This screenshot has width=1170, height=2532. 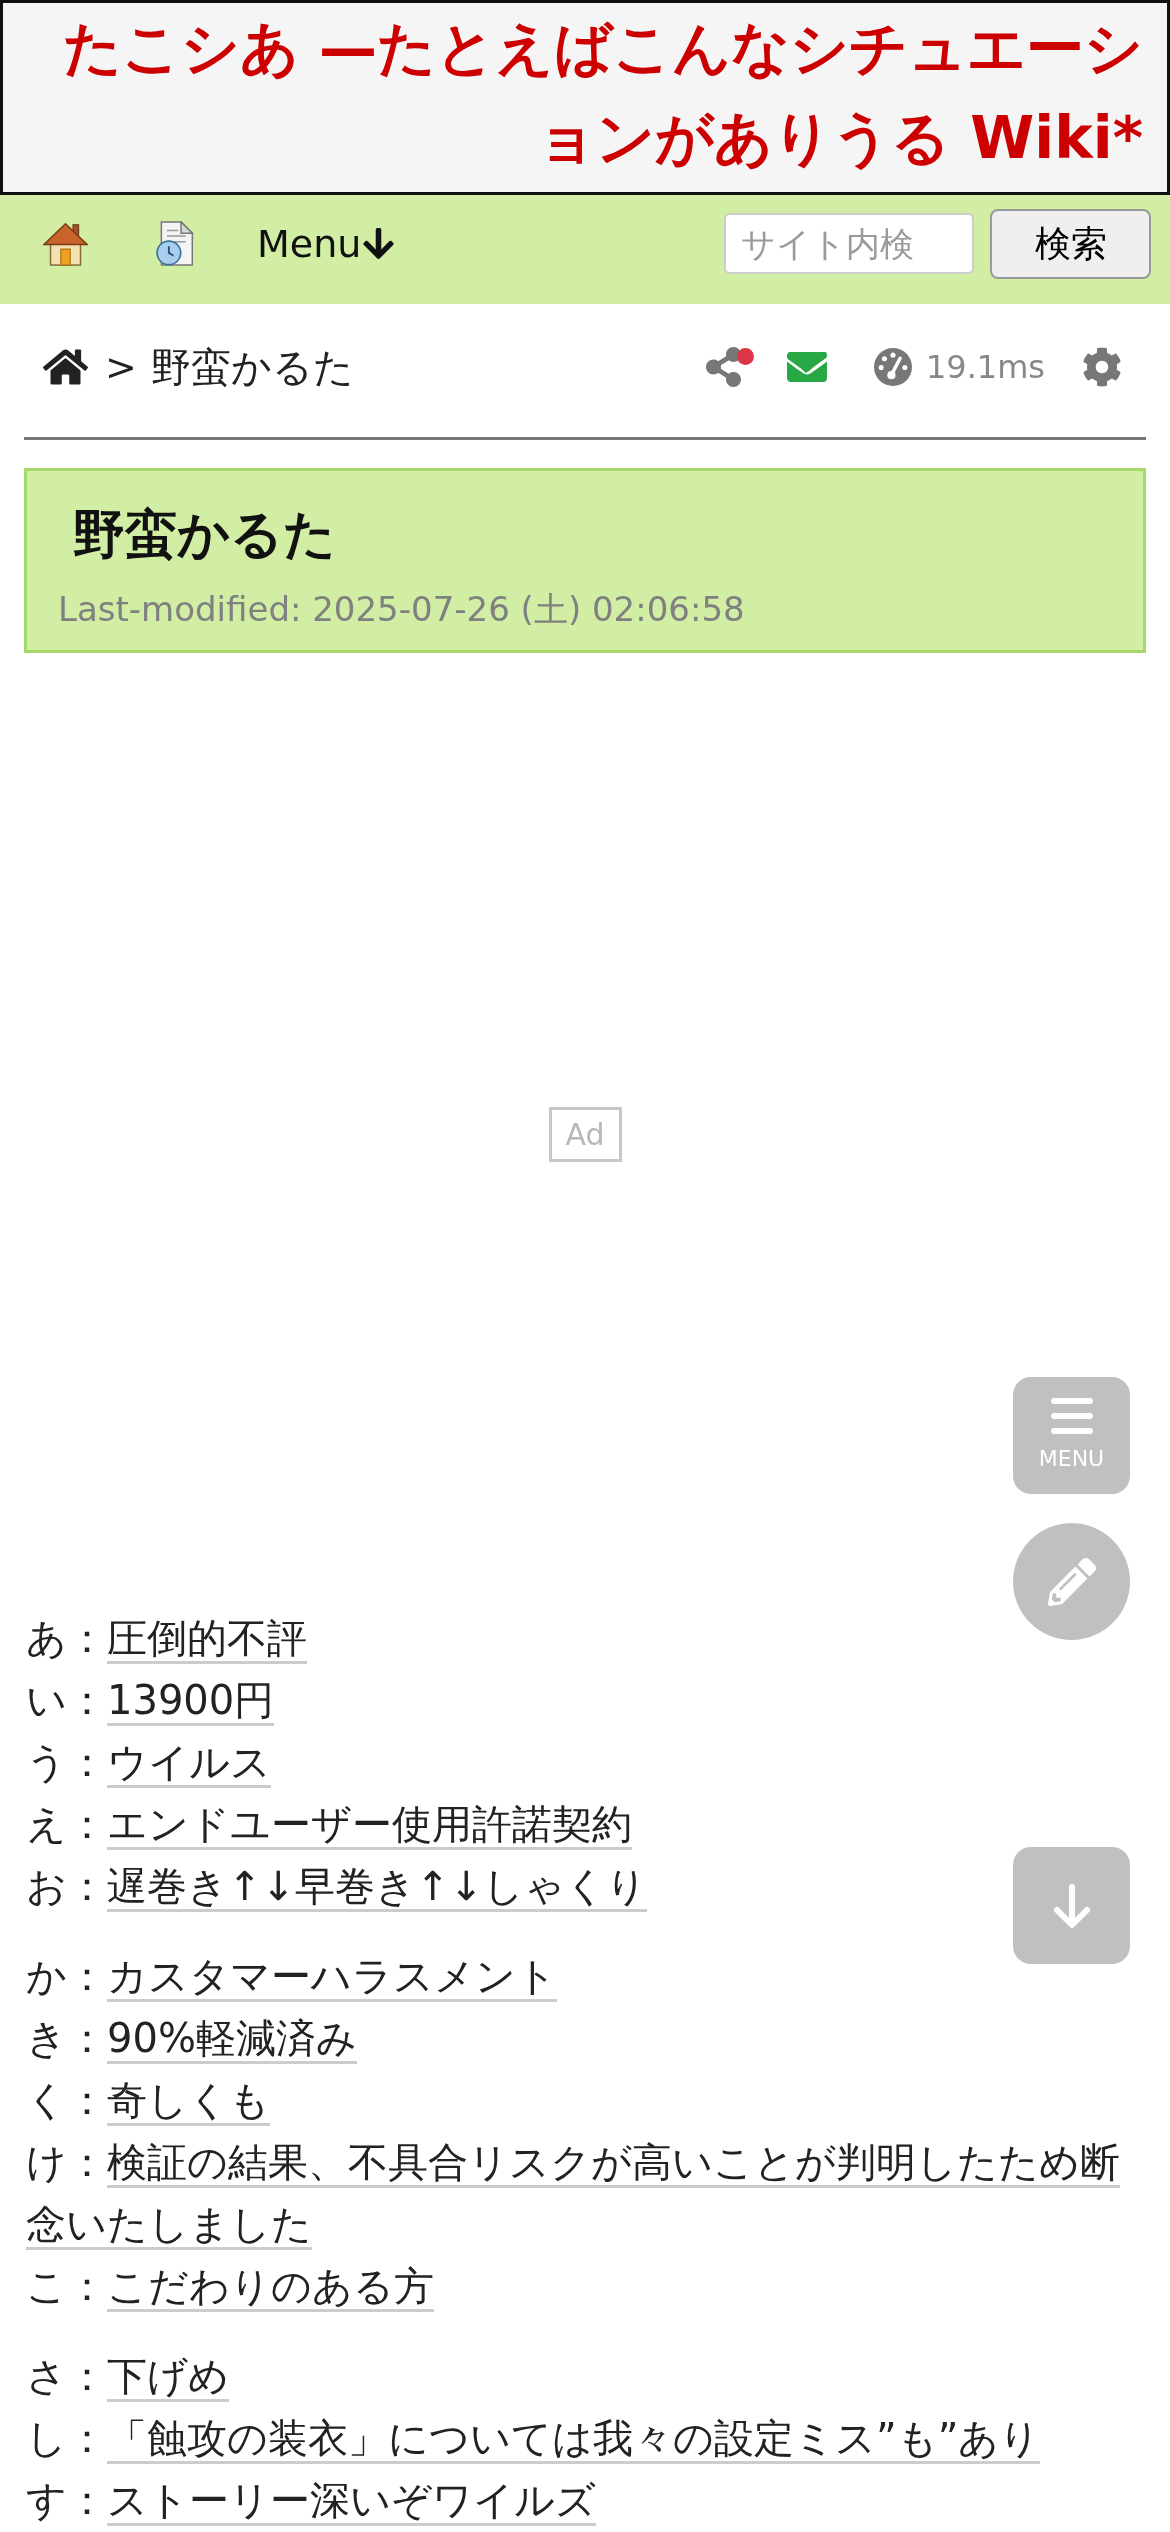 What do you see at coordinates (66, 1886) in the screenshot?
I see `kana-label: お：` at bounding box center [66, 1886].